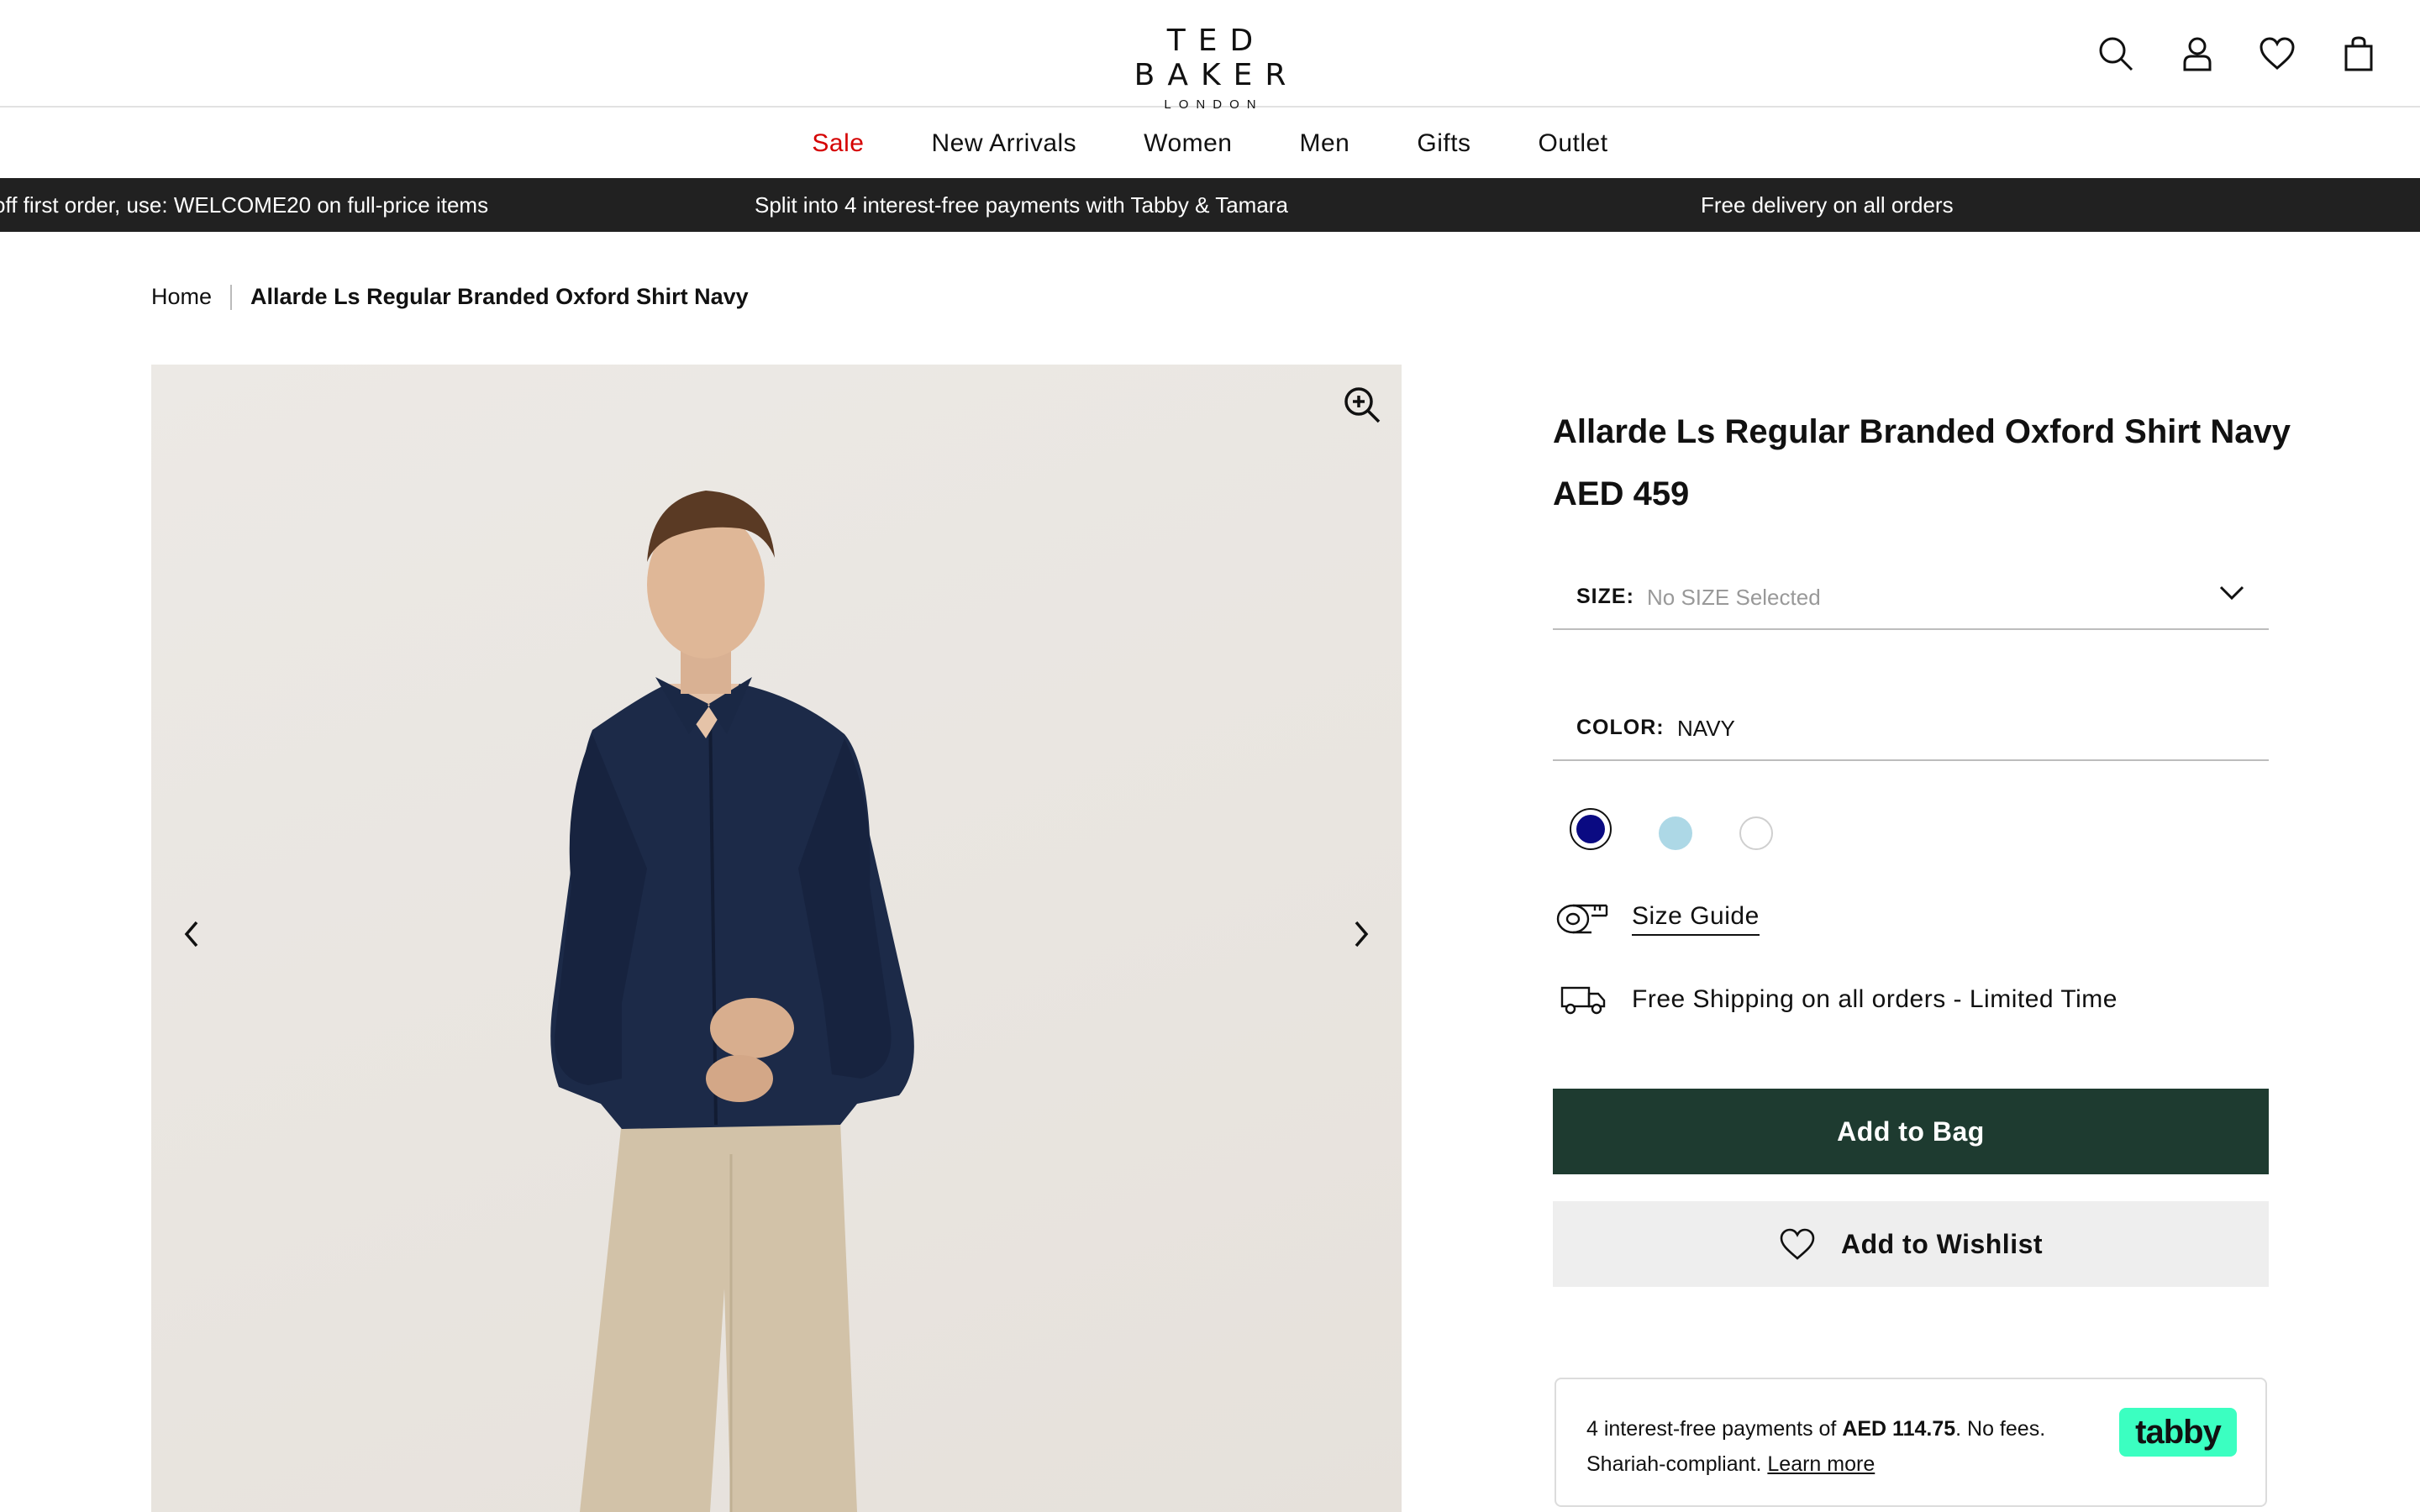  Describe the element at coordinates (732, 1001) in the screenshot. I see `product-photo` at that location.